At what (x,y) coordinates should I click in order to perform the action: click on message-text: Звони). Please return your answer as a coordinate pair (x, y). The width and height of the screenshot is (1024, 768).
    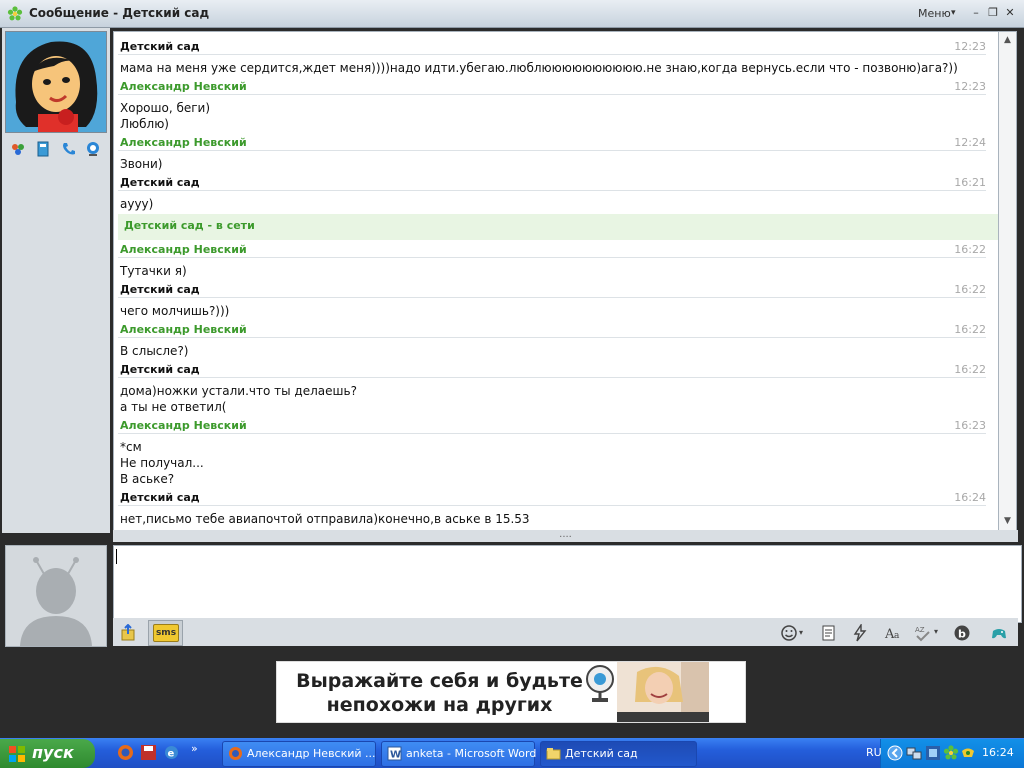
    Looking at the image, I should click on (141, 164).